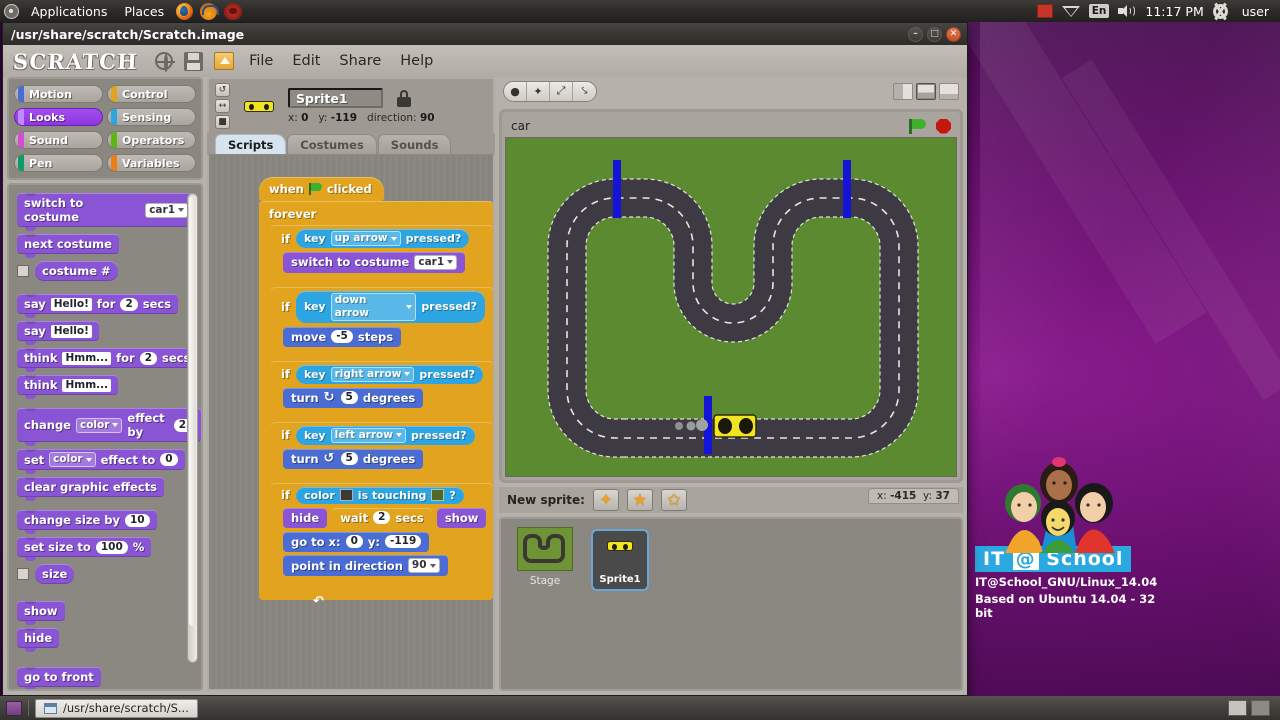 This screenshot has width=1280, height=720. I want to click on block-key-pressed: key down arrow pressed?, so click(390, 306).